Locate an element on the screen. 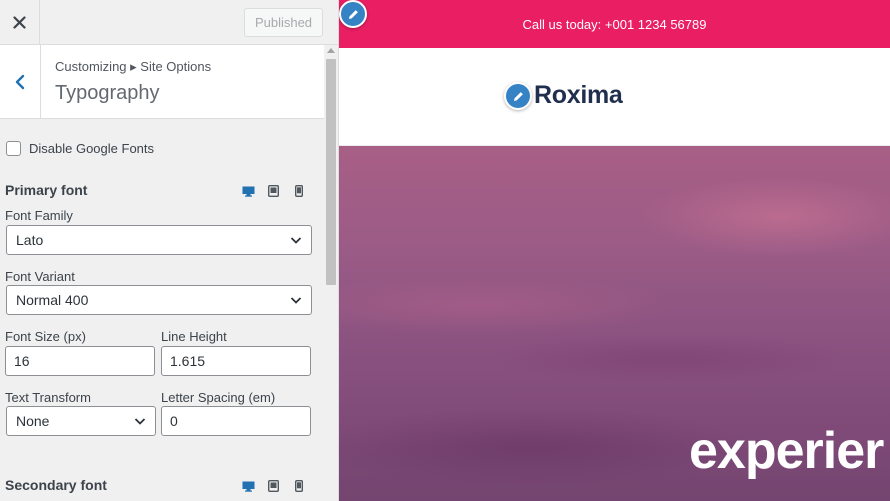  primary-font-device-switcher is located at coordinates (273, 191).